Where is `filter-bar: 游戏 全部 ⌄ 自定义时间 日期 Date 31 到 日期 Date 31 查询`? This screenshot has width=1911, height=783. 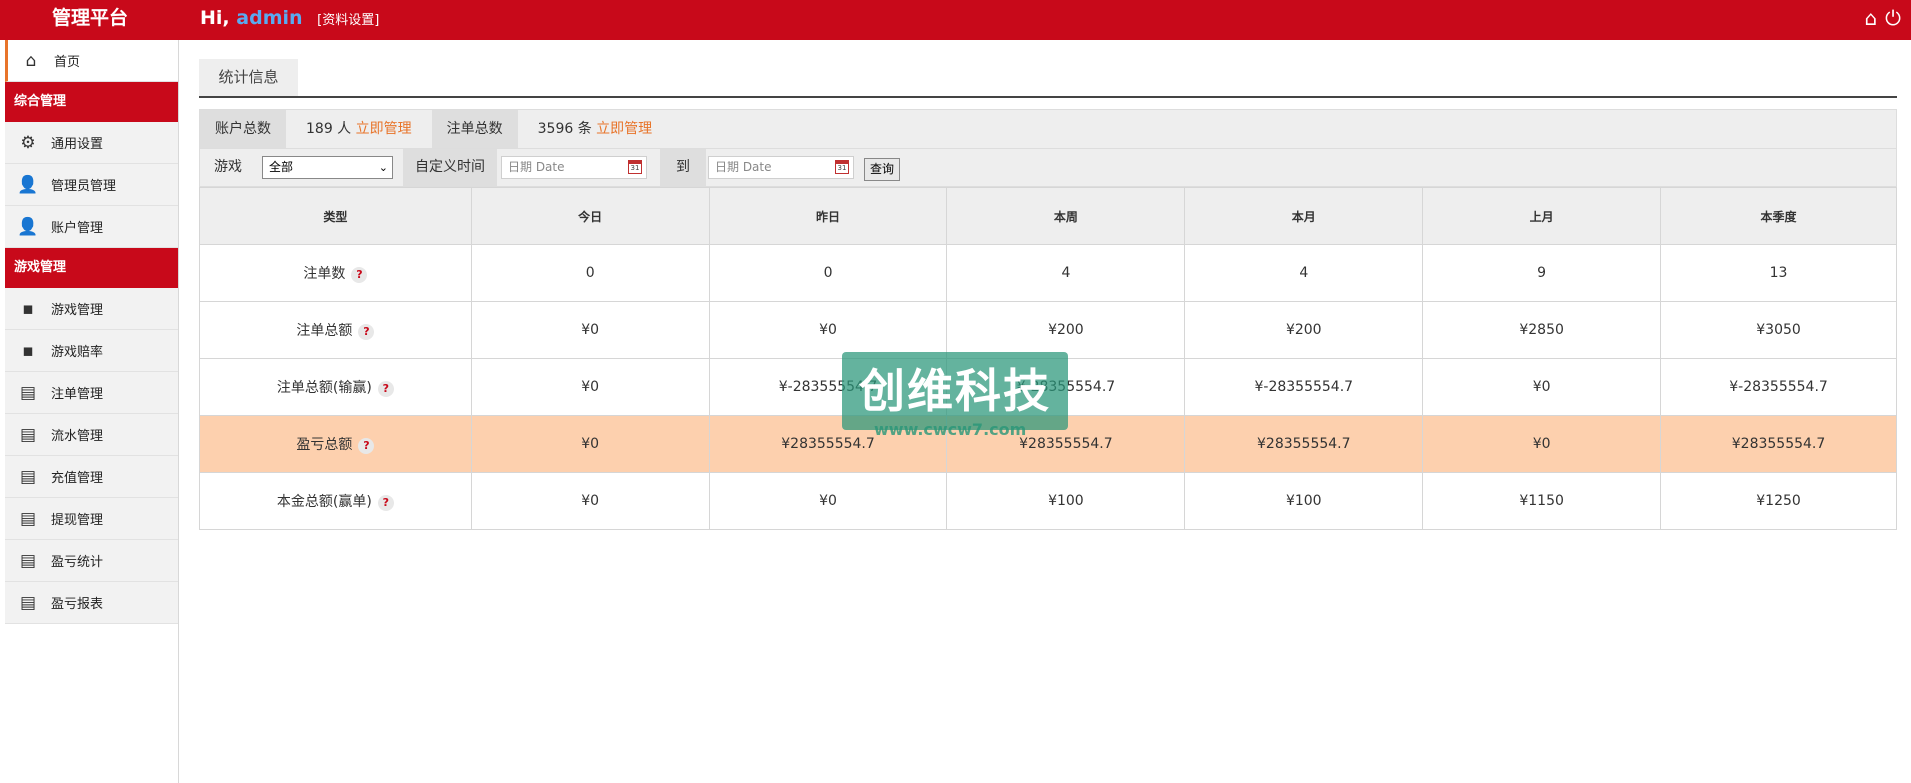
filter-bar: 游戏 全部 ⌄ 自定义时间 日期 Date 31 到 日期 Date 31 查询 is located at coordinates (1048, 168).